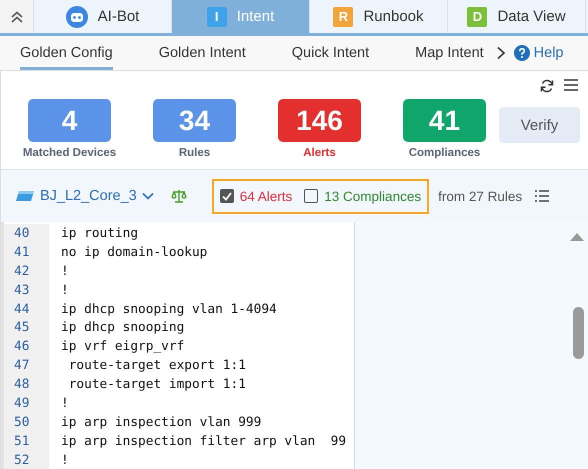 The height and width of the screenshot is (469, 588). Describe the element at coordinates (178, 196) in the screenshot. I see `scale-icon` at that location.